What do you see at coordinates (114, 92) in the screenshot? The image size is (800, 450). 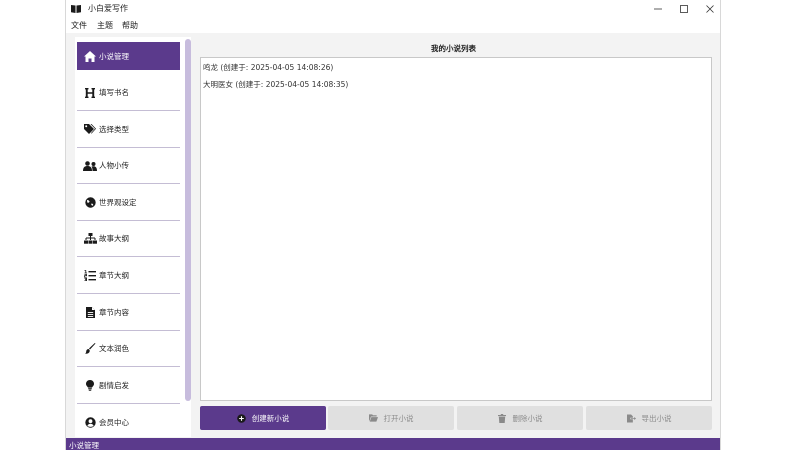 I see `sidebar-item-label: 填写书名` at bounding box center [114, 92].